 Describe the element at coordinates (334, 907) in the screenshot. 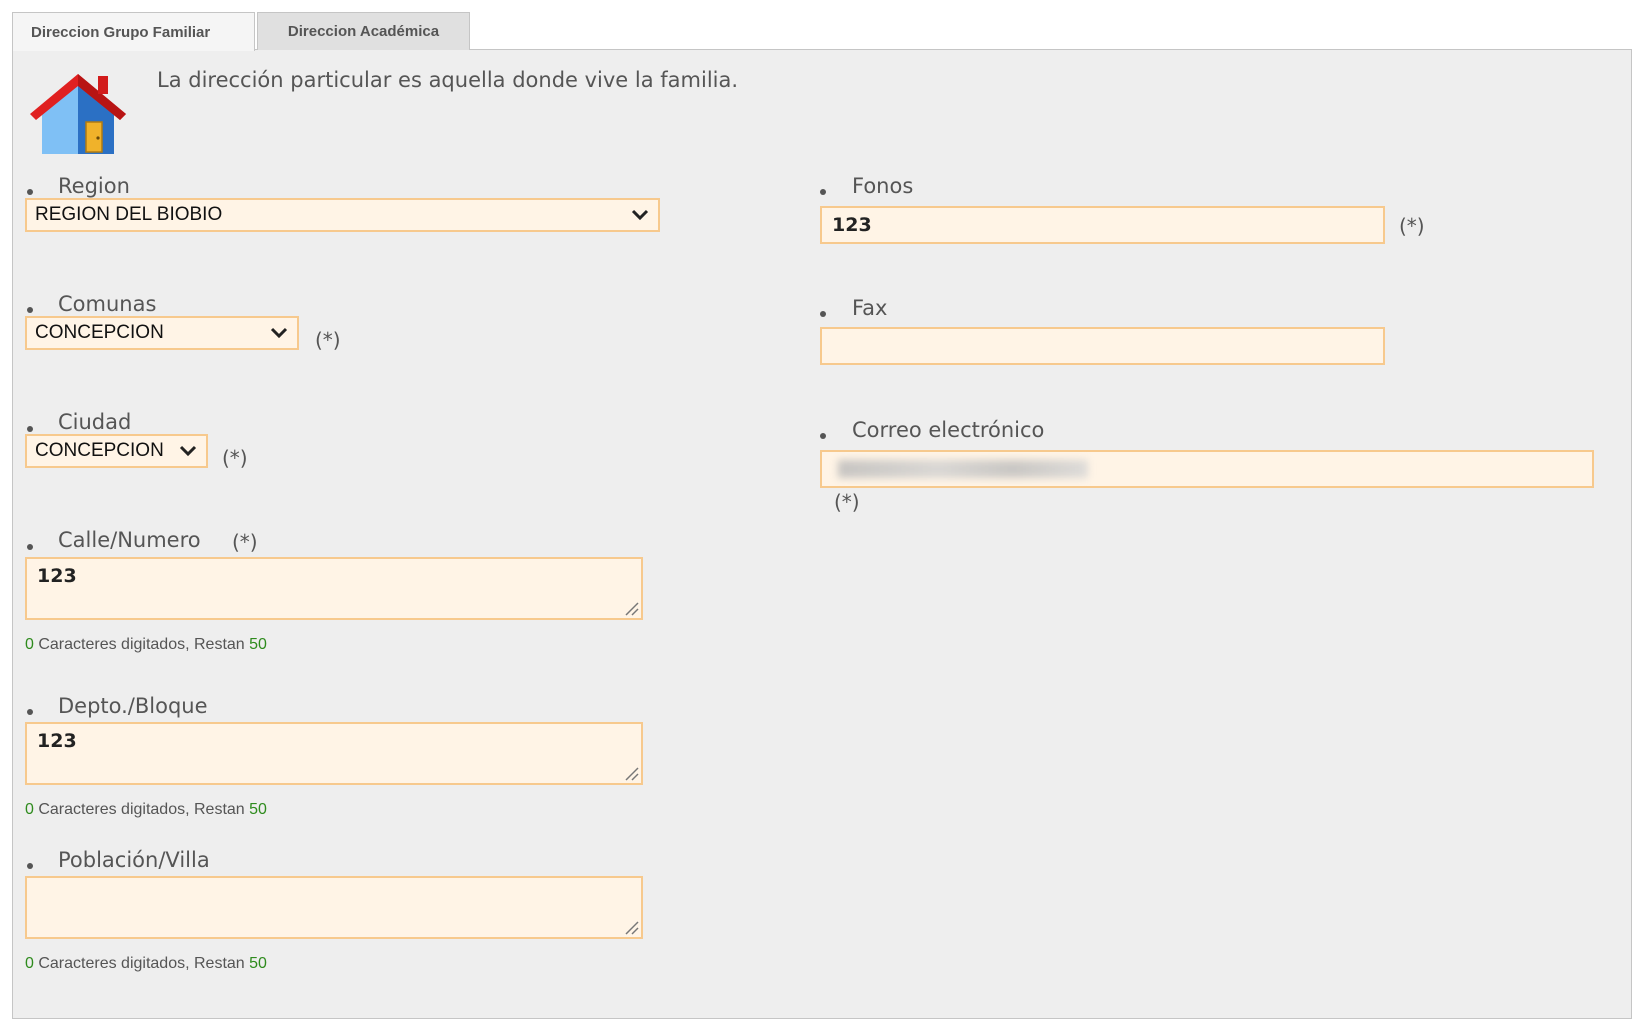

I see `poblacion-textarea` at that location.